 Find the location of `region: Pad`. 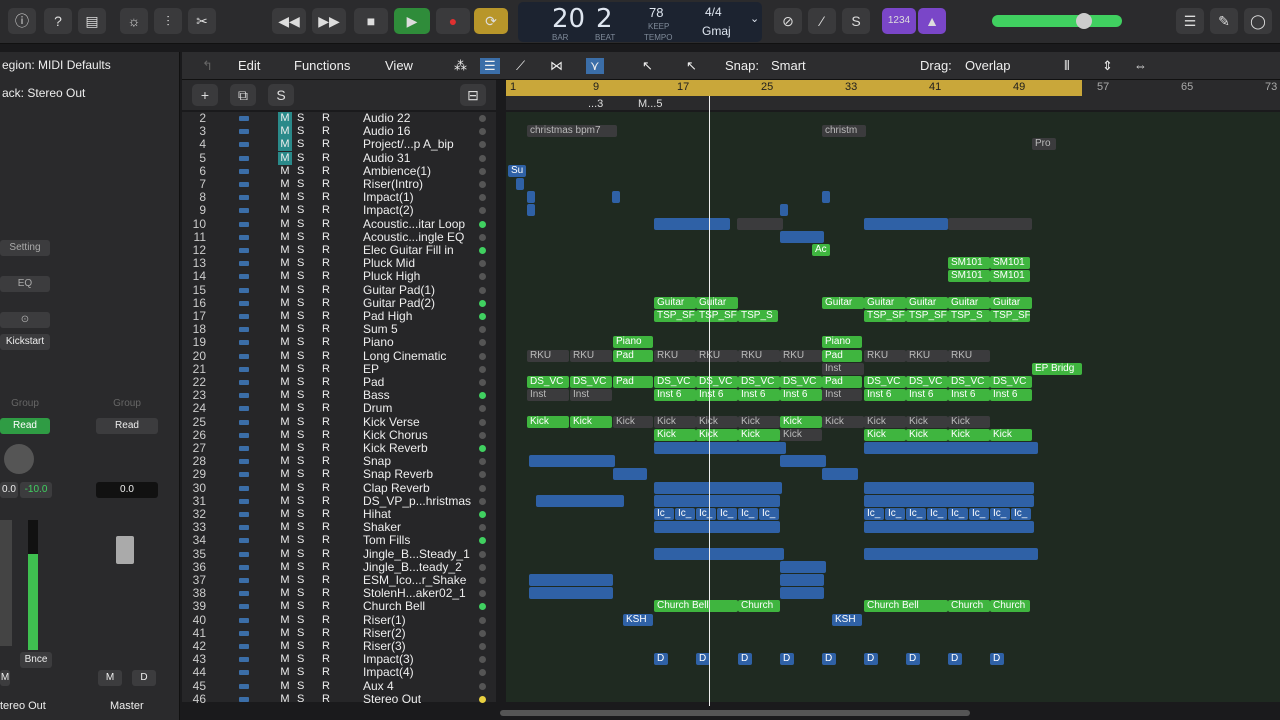

region: Pad is located at coordinates (842, 382).